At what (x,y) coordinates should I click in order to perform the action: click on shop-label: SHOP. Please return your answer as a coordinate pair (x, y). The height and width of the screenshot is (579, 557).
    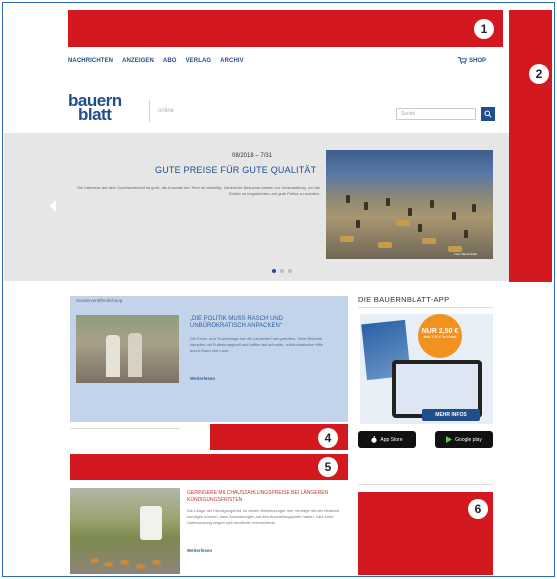
    Looking at the image, I should click on (478, 60).